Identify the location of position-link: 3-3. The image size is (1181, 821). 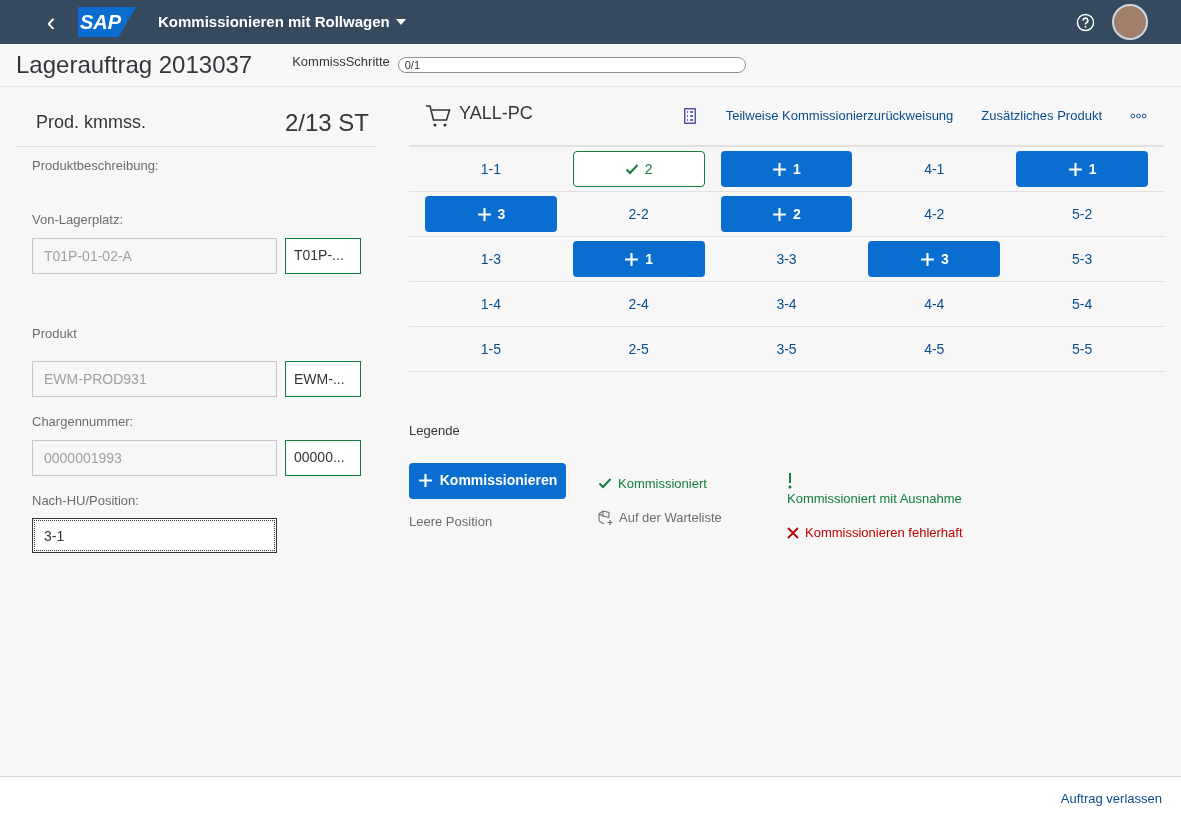
(786, 259).